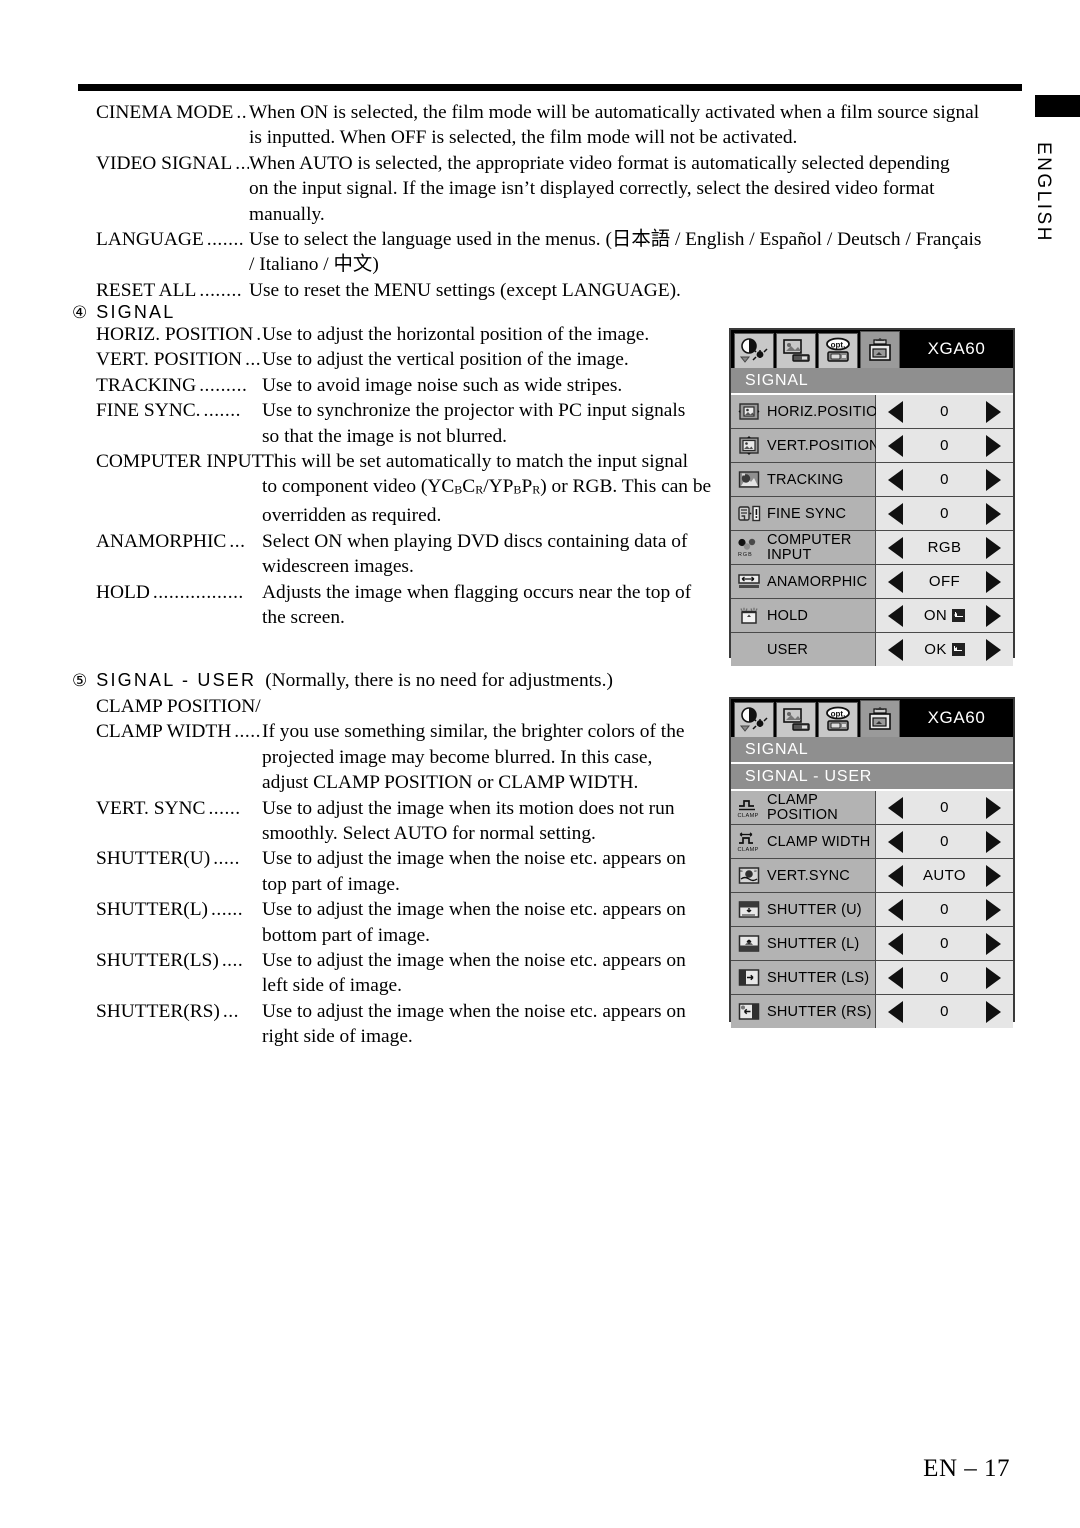 This screenshot has width=1080, height=1528. Describe the element at coordinates (749, 1012) in the screenshot. I see `shutter-rs-icon` at that location.